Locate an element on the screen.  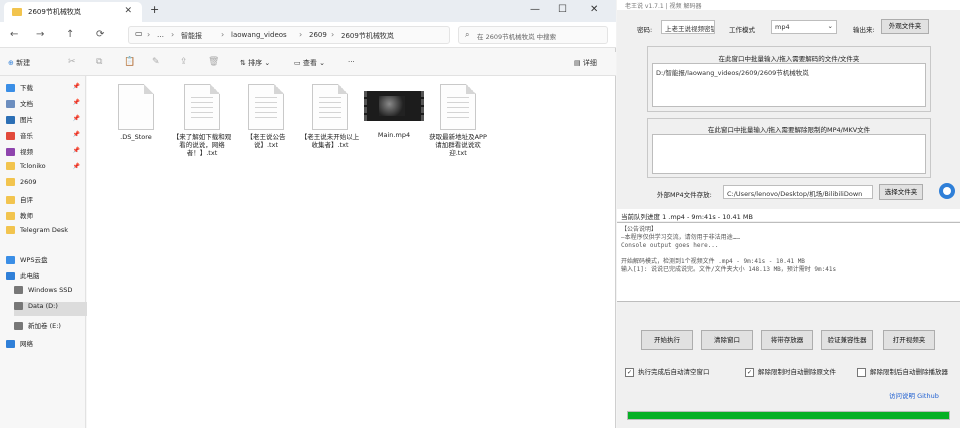
copy-icon: ⧉ is located at coordinates (99, 62).